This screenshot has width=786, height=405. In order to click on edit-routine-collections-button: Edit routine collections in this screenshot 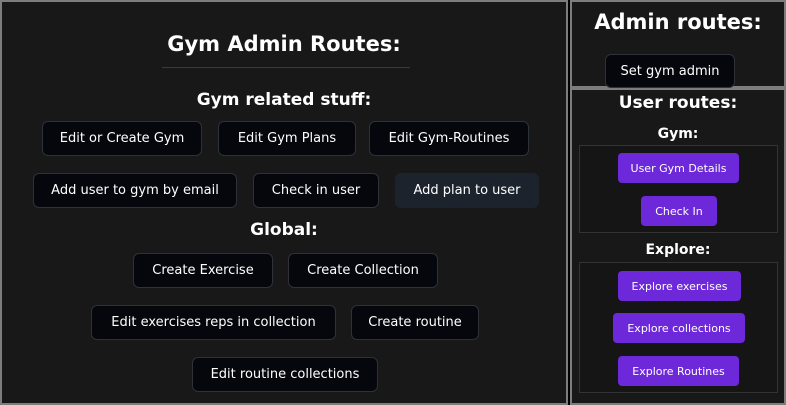, I will do `click(285, 374)`.